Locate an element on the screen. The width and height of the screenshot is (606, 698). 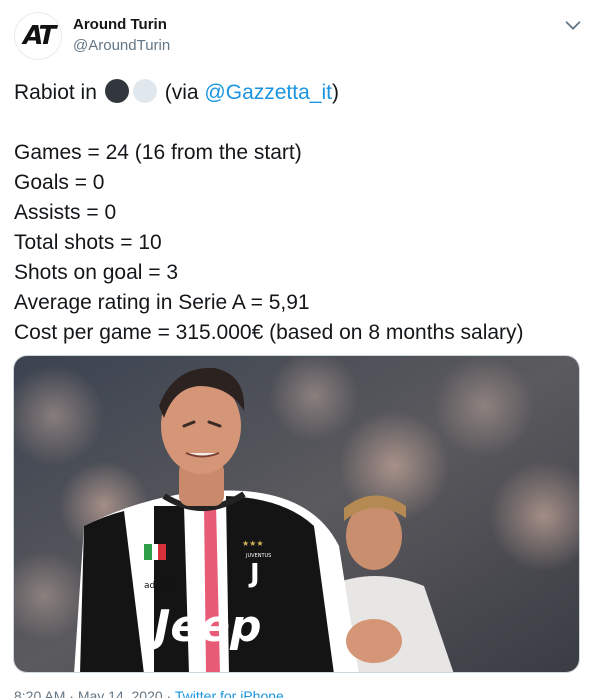
stat-line: Shots on goal = 3 is located at coordinates (96, 272).